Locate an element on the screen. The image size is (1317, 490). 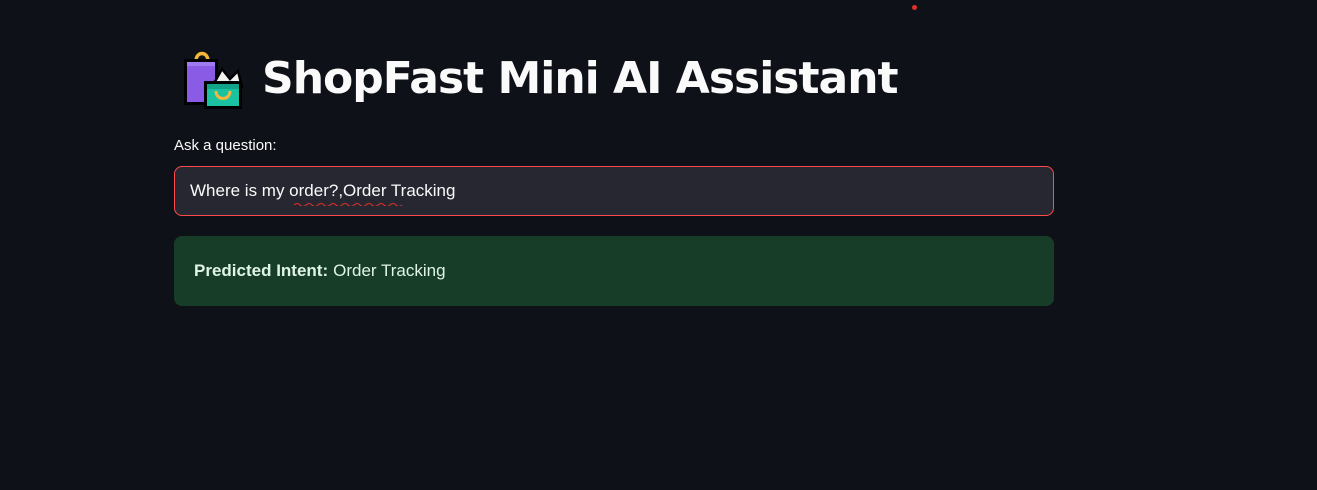
predicted-intent-value: Order Tracking is located at coordinates (389, 270).